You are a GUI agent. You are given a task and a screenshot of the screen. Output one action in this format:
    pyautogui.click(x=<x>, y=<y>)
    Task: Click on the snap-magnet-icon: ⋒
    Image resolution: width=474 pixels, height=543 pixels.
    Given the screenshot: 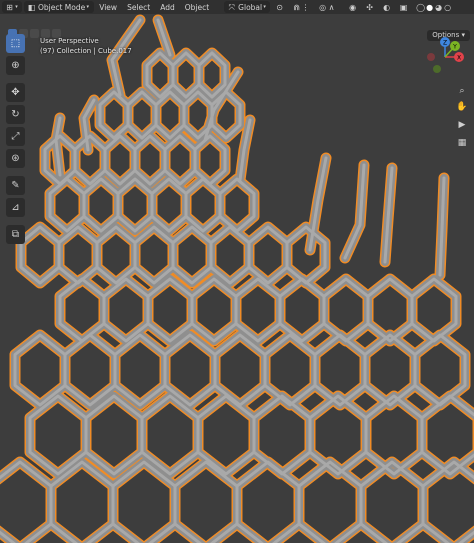 What is the action you would take?
    pyautogui.click(x=296, y=7)
    